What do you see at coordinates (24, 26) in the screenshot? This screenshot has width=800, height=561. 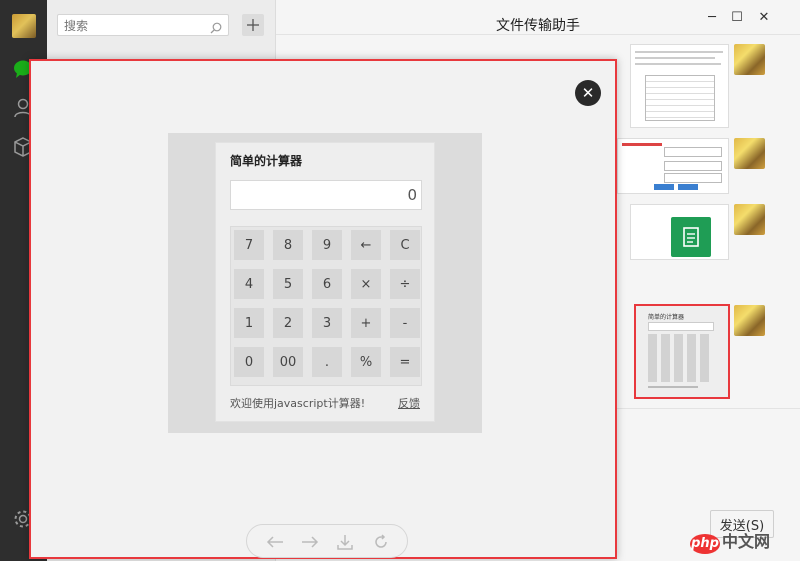 I see `user-avatar` at bounding box center [24, 26].